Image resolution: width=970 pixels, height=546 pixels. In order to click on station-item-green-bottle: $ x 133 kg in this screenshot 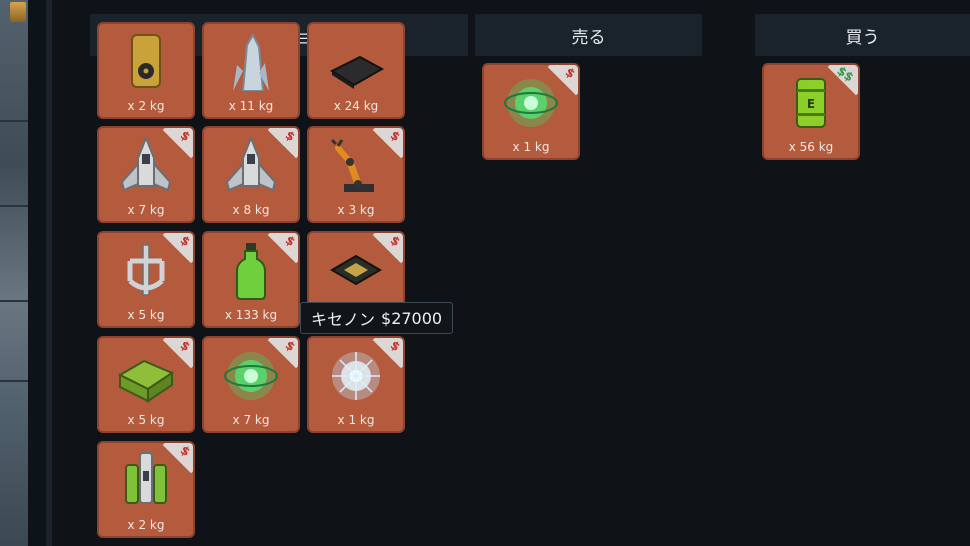, I will do `click(251, 279)`.